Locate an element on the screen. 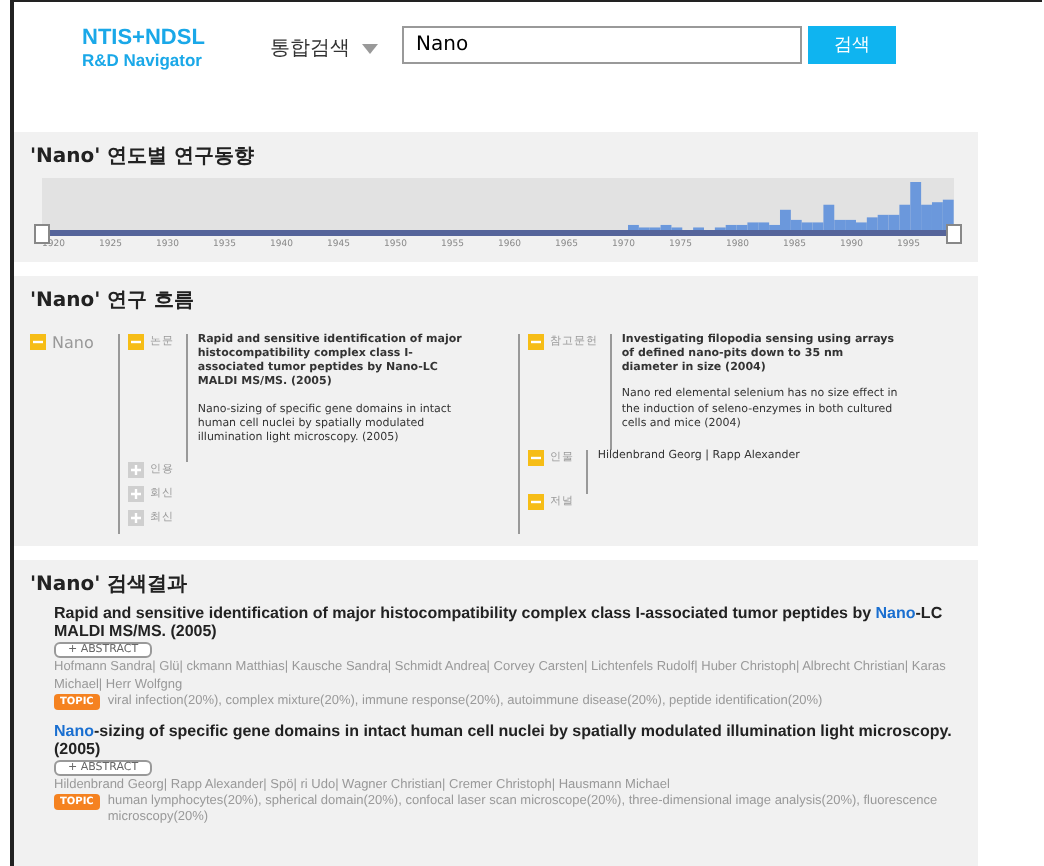 The height and width of the screenshot is (866, 1044). section-title: 'Nano' 연구 흐름 is located at coordinates (113, 301).